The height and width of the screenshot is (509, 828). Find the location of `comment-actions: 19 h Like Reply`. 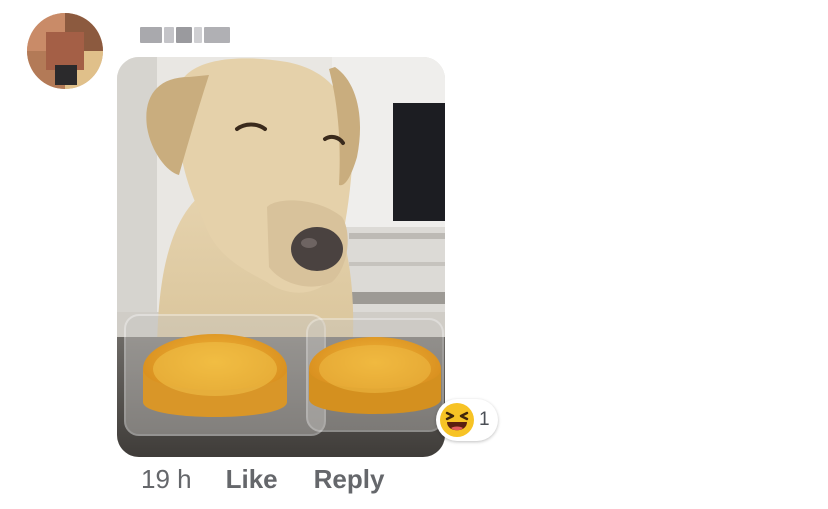

comment-actions: 19 h Like Reply is located at coordinates (262, 479).